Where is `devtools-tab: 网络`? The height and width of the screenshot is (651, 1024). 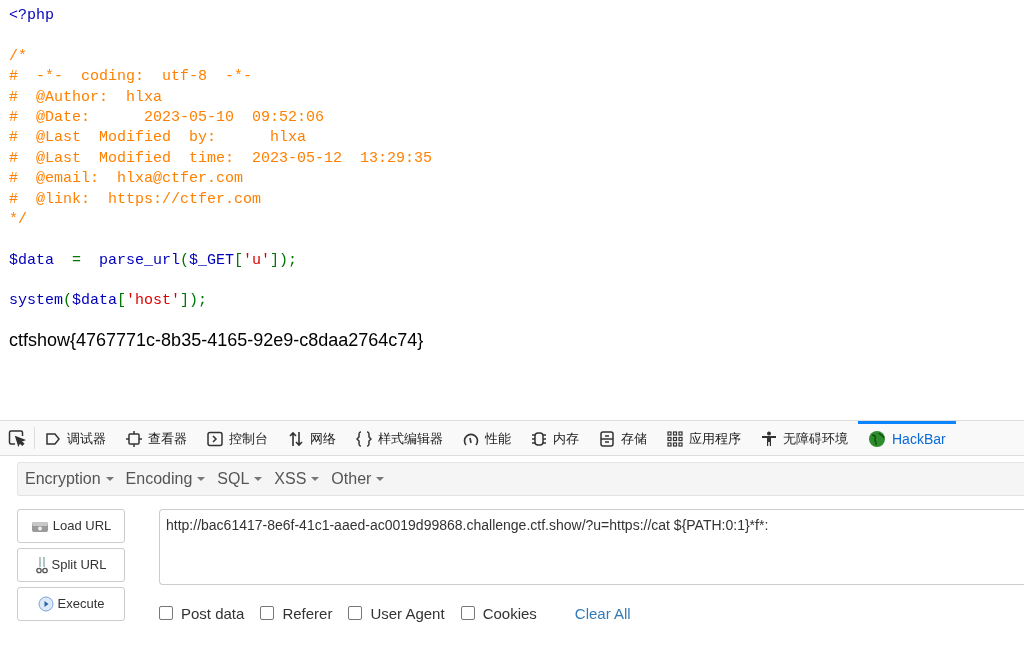
devtools-tab: 网络 is located at coordinates (312, 437).